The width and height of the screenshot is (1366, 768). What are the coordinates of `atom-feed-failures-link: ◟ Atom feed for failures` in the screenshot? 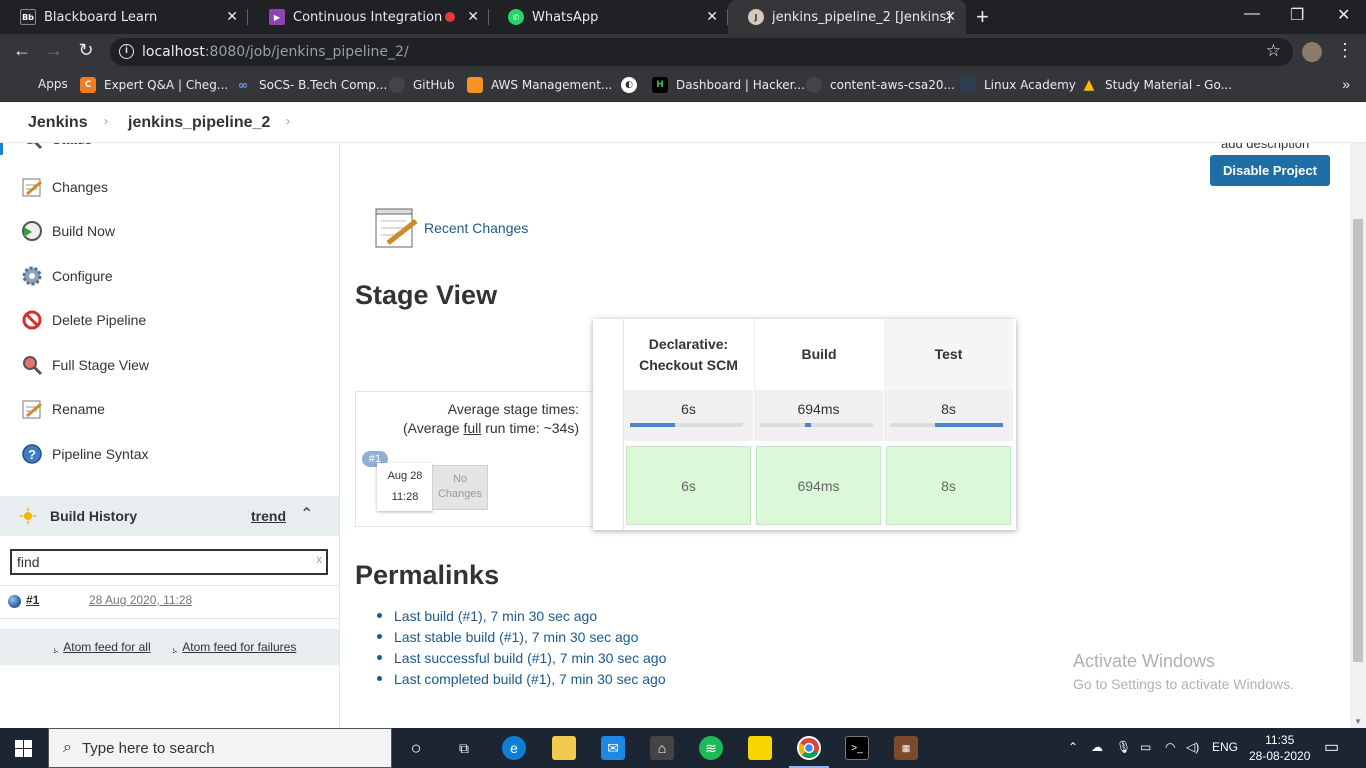 It's located at (234, 647).